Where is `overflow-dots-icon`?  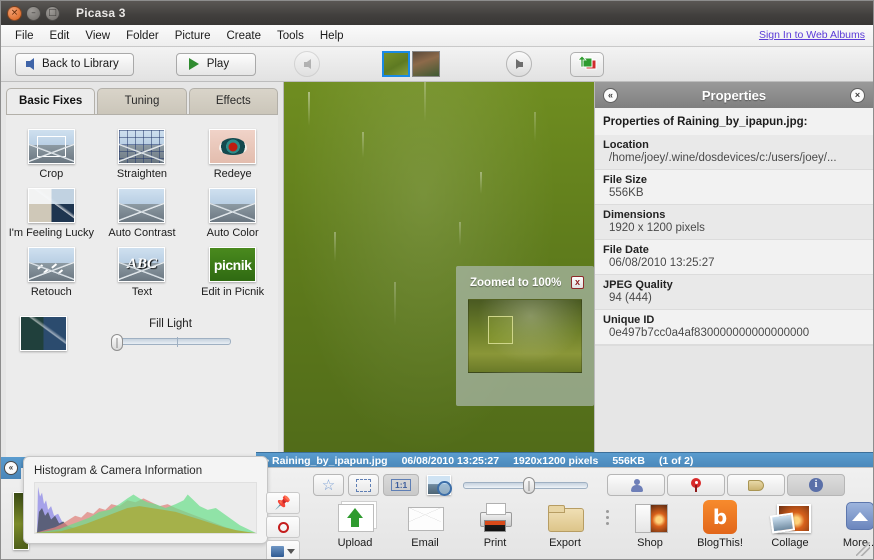
overflow-dots-icon is located at coordinates (607, 517).